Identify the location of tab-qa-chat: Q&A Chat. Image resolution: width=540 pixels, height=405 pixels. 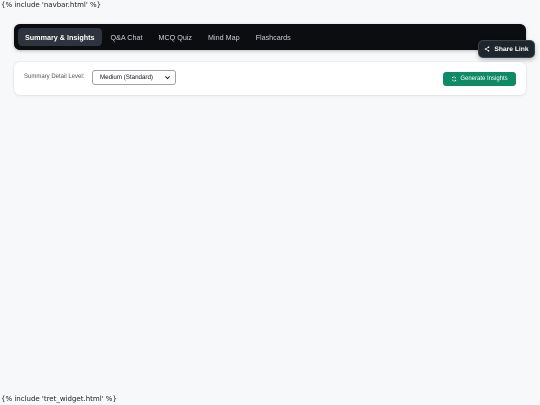
(127, 37).